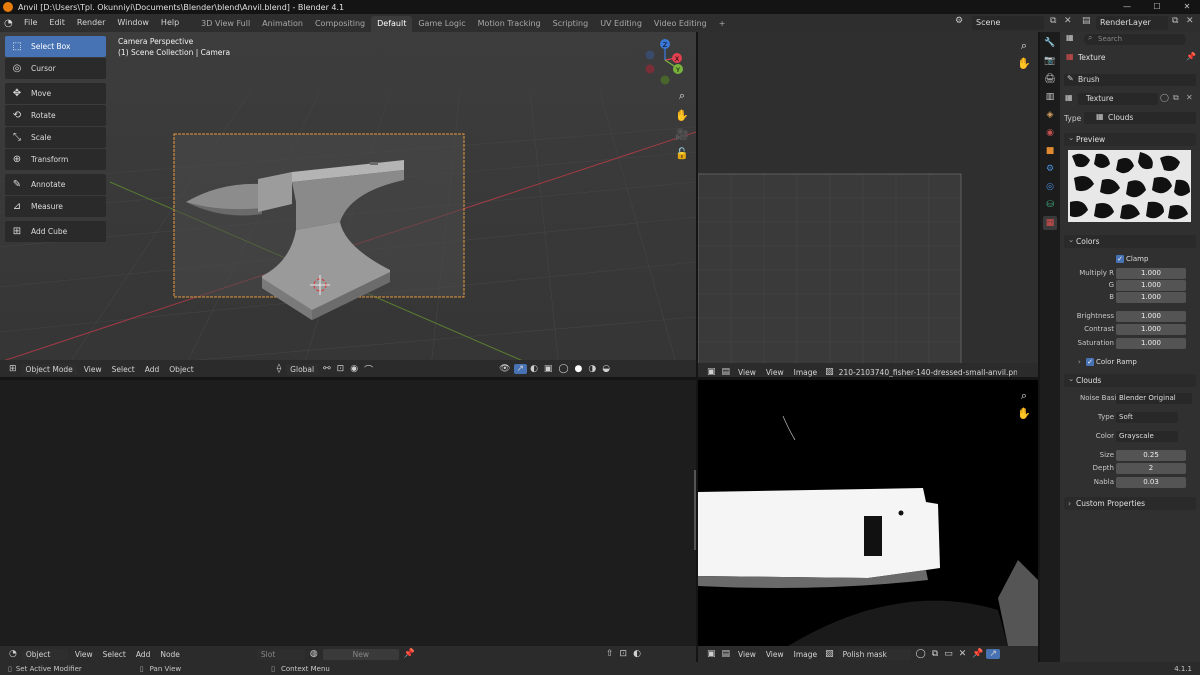  Describe the element at coordinates (55, 68) in the screenshot. I see `tool-cursor: ◎ Cursor` at that location.